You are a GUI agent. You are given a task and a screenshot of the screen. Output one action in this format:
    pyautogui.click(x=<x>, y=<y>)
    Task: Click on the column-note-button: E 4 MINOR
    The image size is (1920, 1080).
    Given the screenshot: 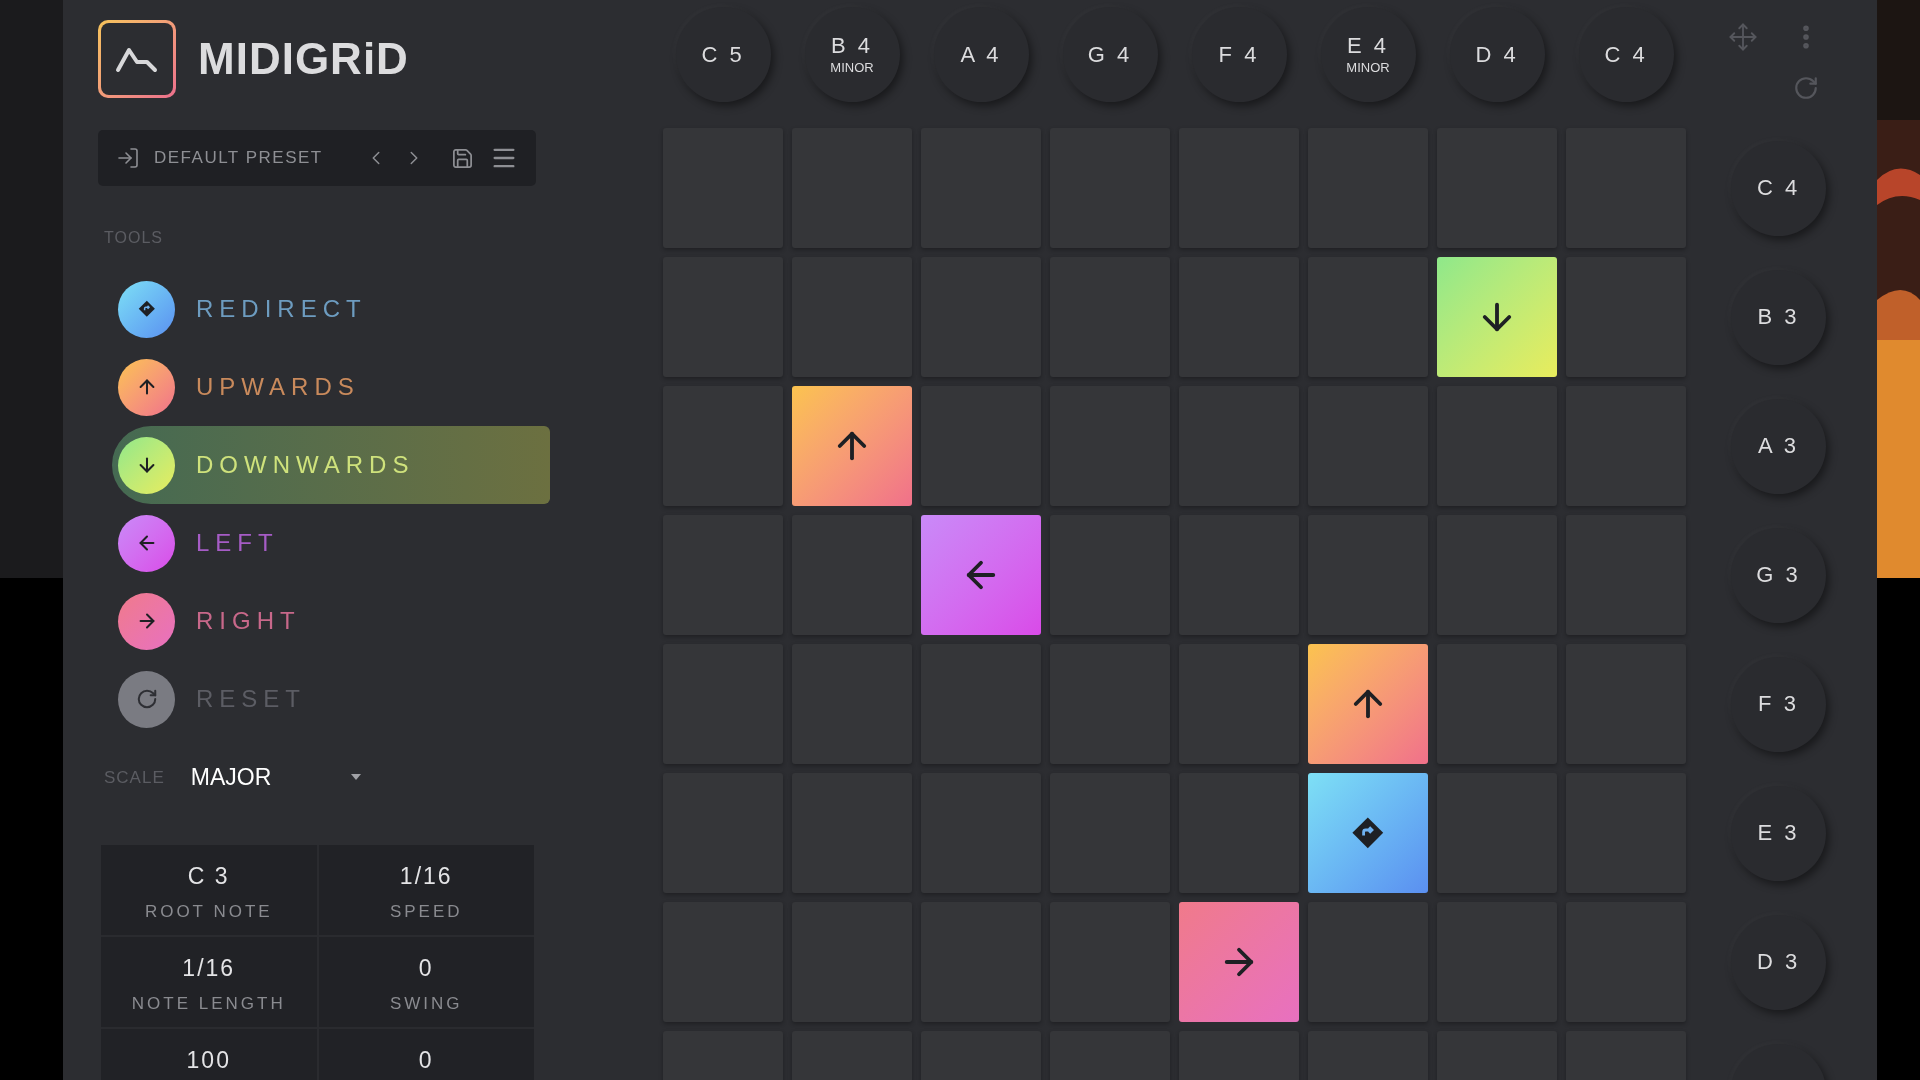 What is the action you would take?
    pyautogui.click(x=1368, y=54)
    